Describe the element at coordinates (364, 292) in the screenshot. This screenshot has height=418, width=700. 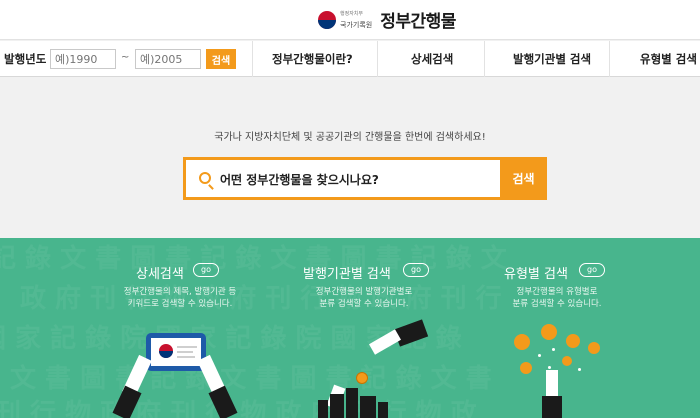
I see `desc-line: 정부간행물의 발행기관별로` at that location.